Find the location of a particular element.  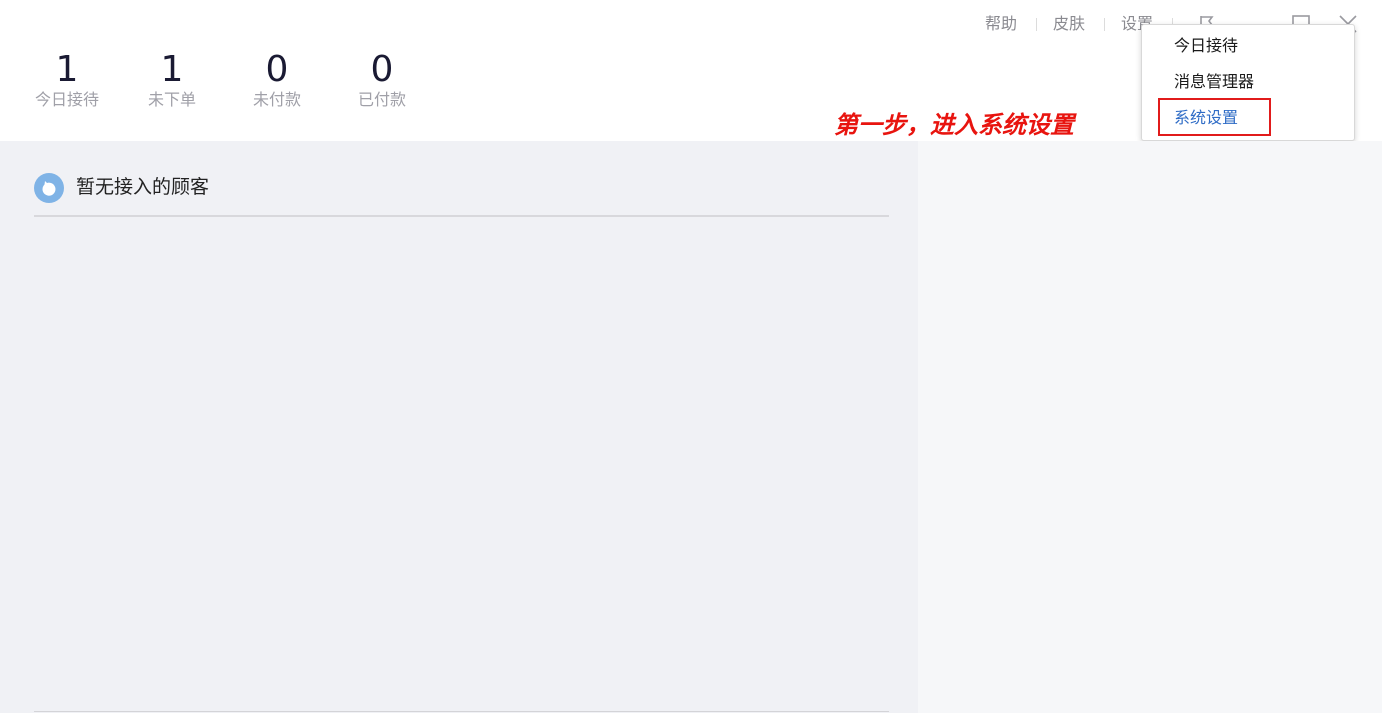

stat-label: 未付款 is located at coordinates (276, 99).